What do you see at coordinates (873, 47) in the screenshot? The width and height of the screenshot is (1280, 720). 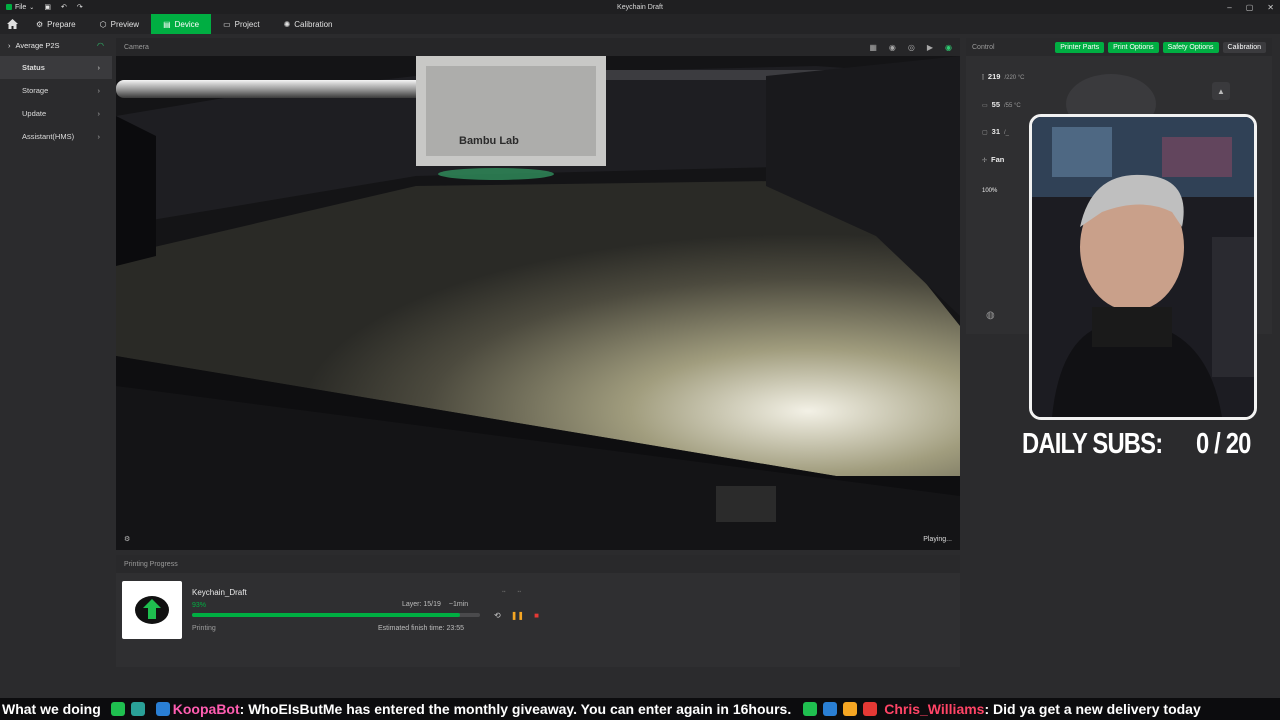 I see `timelapse-icon: ▦` at bounding box center [873, 47].